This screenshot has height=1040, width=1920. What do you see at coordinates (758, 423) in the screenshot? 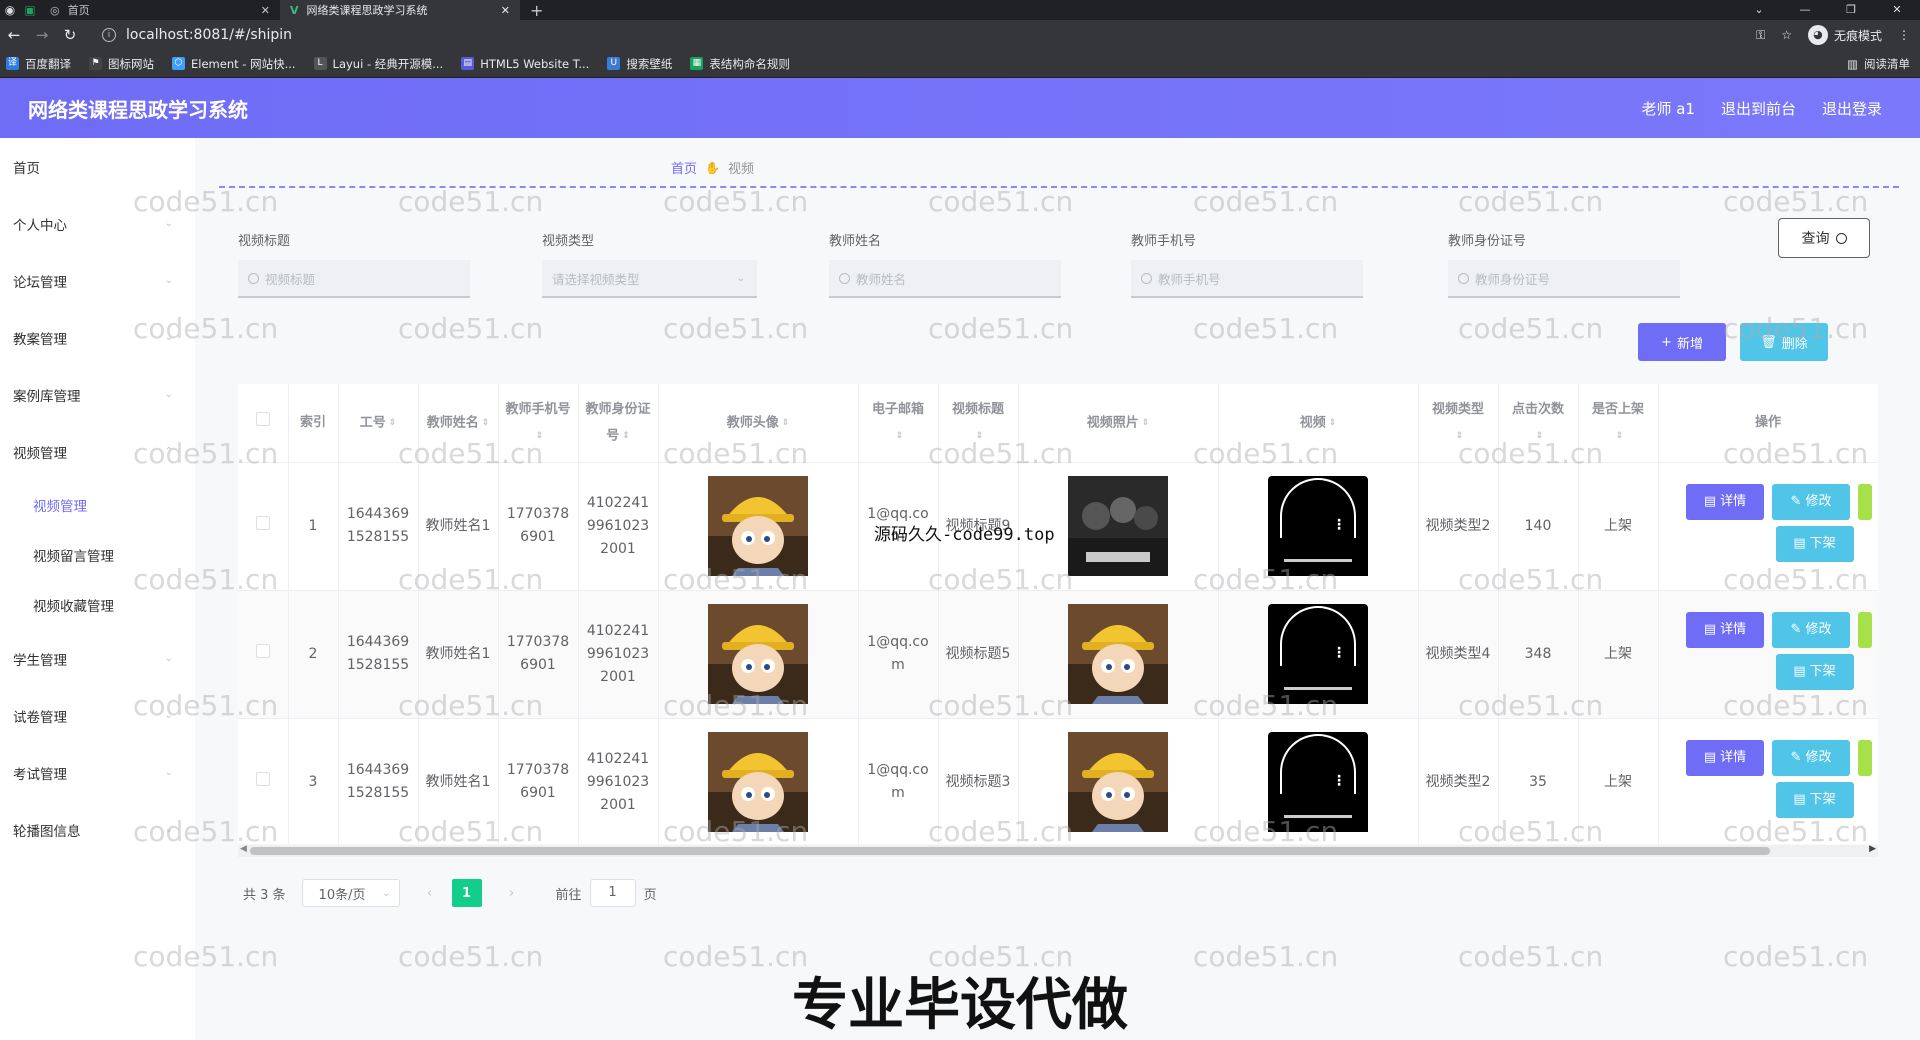
I see `header-teacher-avatar: 教师头像 ⇕` at bounding box center [758, 423].